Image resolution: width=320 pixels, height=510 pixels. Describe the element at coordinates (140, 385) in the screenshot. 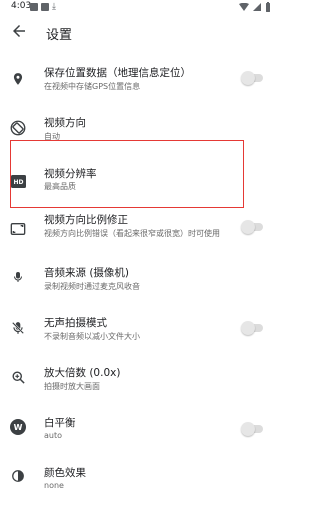

I see `setting-zoom: 放大倍数 (0.0x) 拍摄时放大画面` at that location.